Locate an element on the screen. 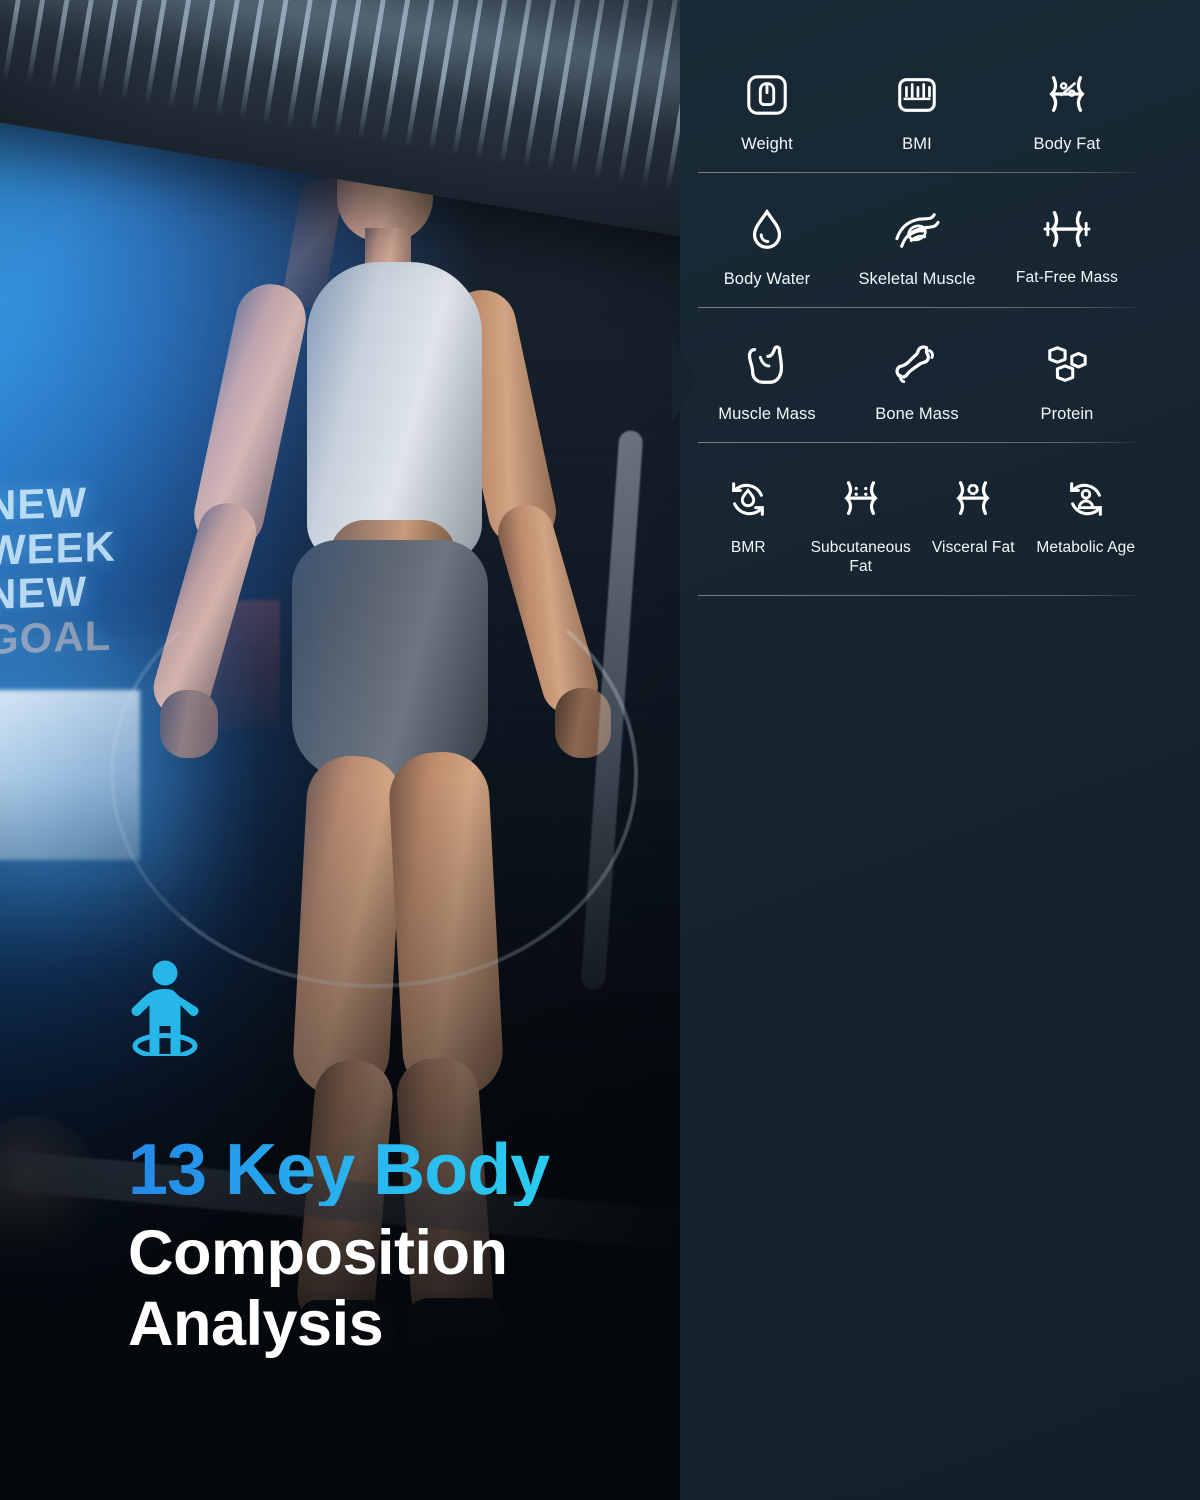 Image resolution: width=1200 pixels, height=1500 pixels. icon-row-1: Weight BMI Body Fat is located at coordinates (917, 117).